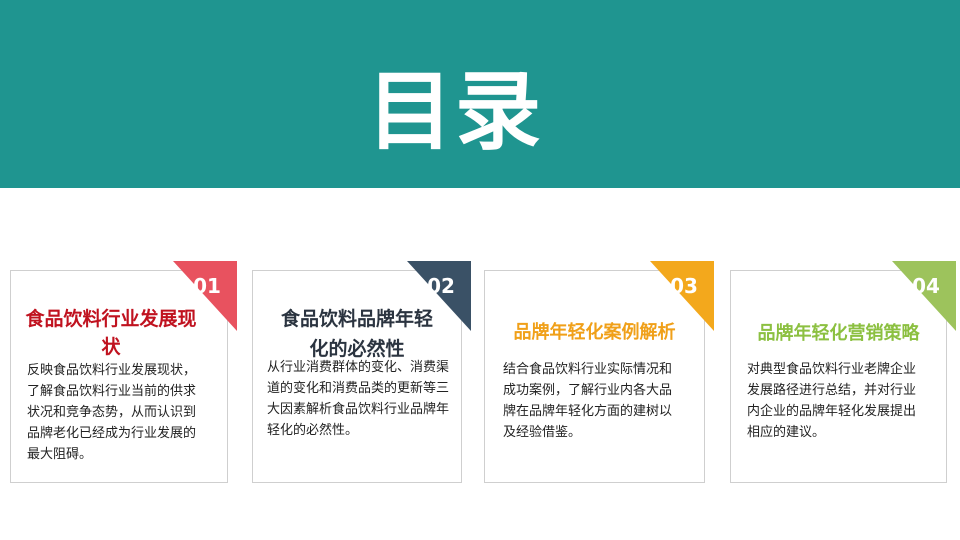 The image size is (960, 540). What do you see at coordinates (111, 333) in the screenshot?
I see `card-01-title: 食品饮料行业发展现状` at bounding box center [111, 333].